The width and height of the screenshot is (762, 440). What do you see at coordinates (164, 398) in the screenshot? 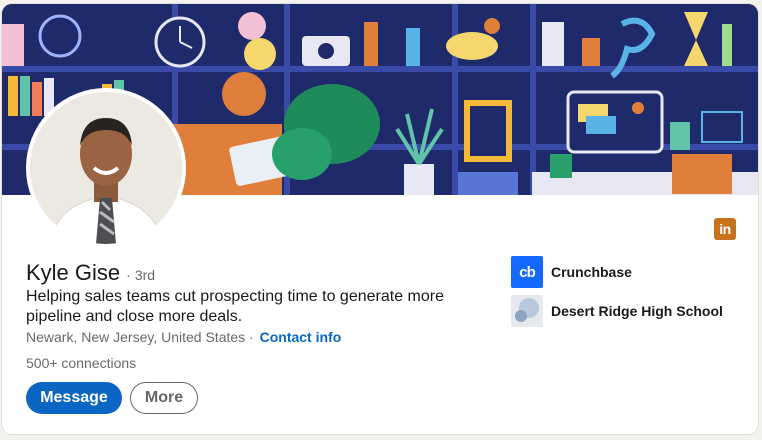
I see `more-button: More` at bounding box center [164, 398].